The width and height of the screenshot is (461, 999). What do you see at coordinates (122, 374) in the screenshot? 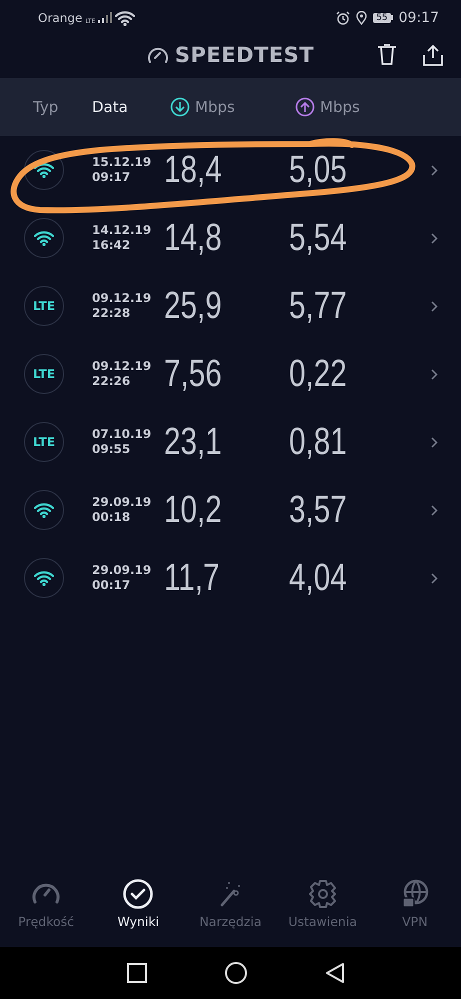
I see `test-datetime: 09.12.19 22:26` at bounding box center [122, 374].